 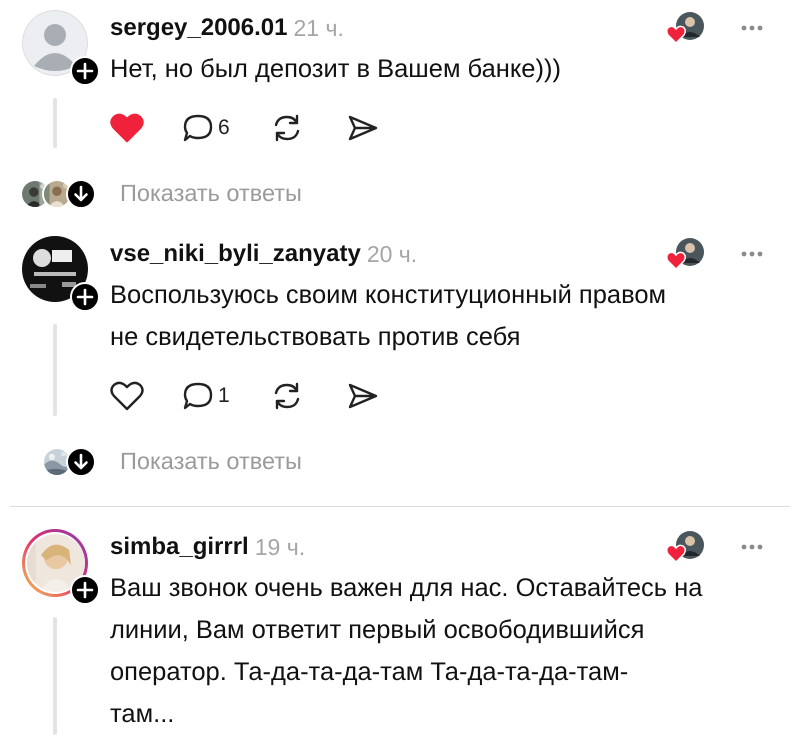 What do you see at coordinates (199, 28) in the screenshot?
I see `username: sergey_2006.01` at bounding box center [199, 28].